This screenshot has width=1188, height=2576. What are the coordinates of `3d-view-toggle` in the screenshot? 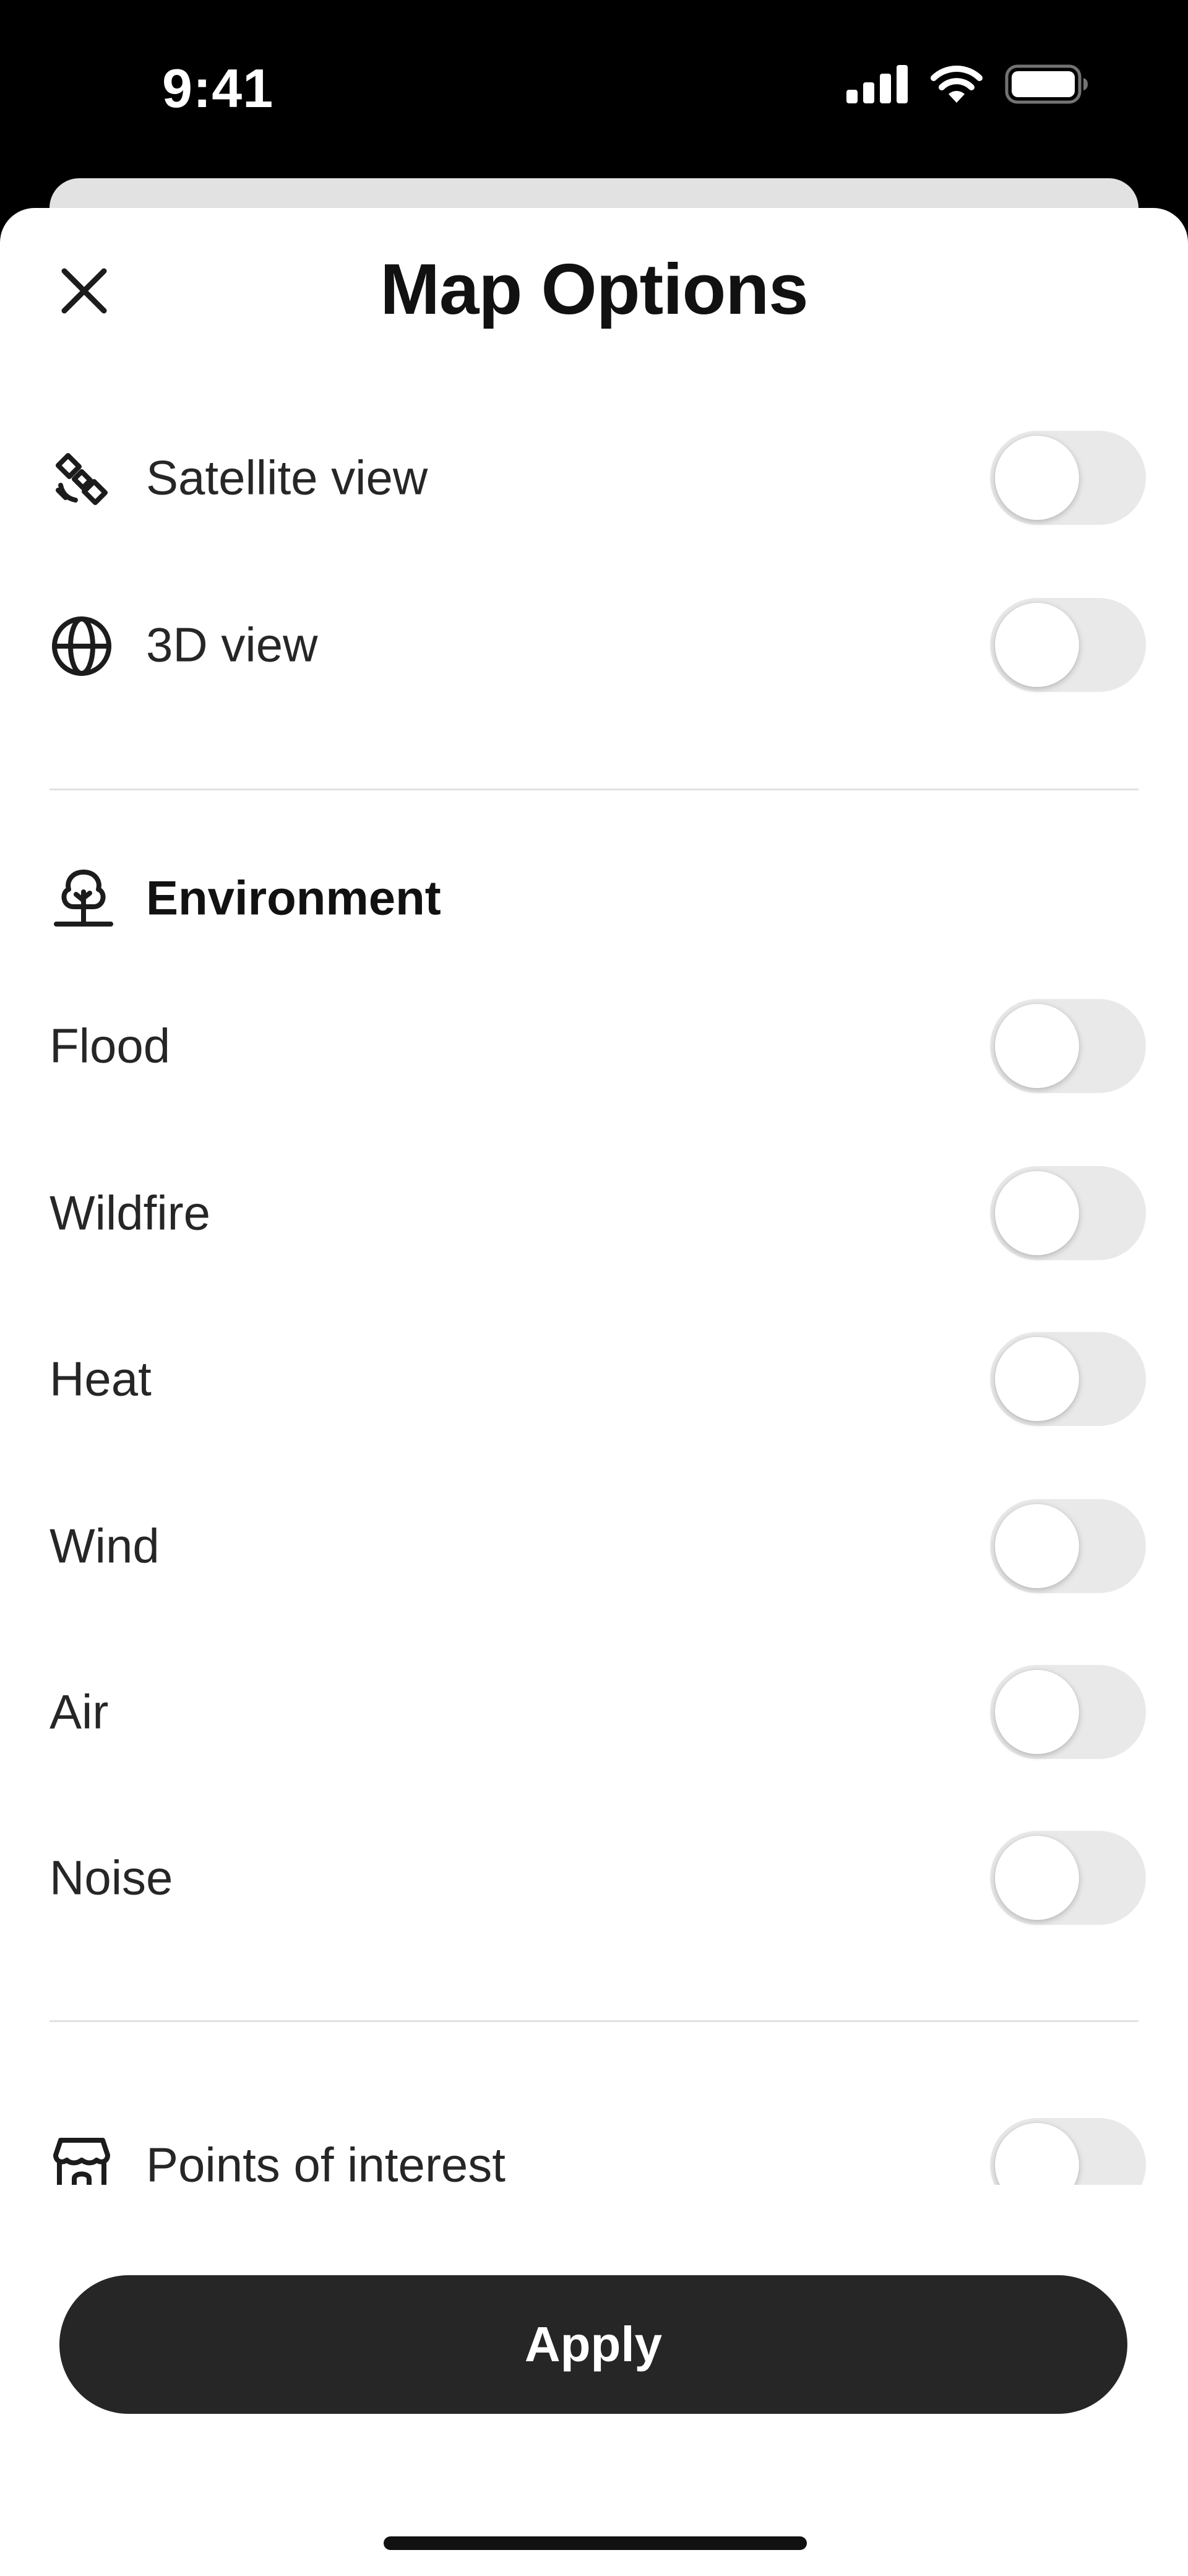 It's located at (1068, 645).